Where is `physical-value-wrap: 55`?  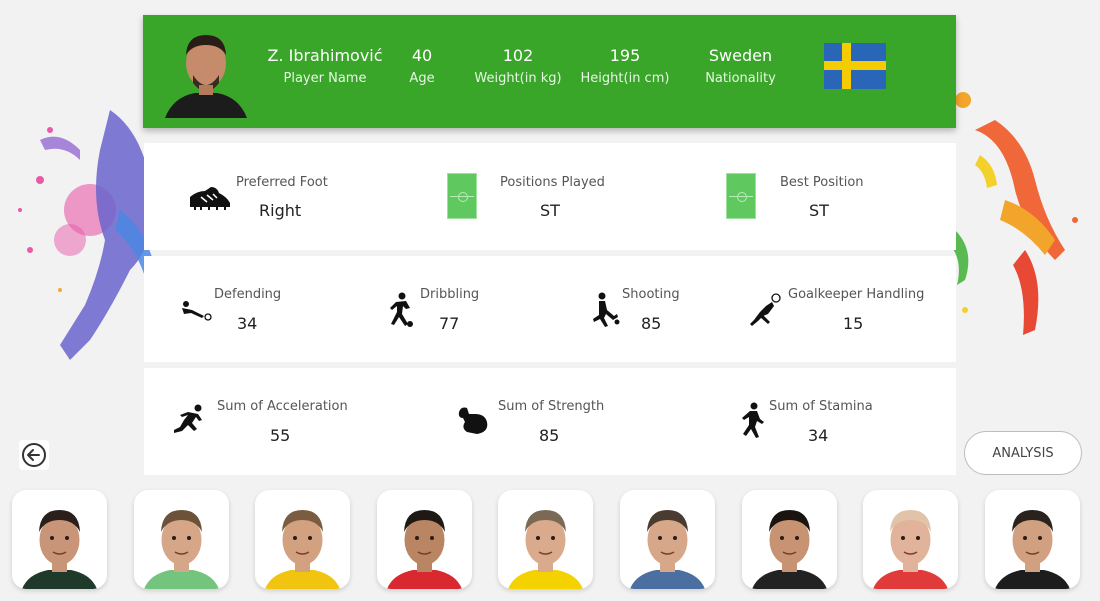 physical-value-wrap: 55 is located at coordinates (280, 435).